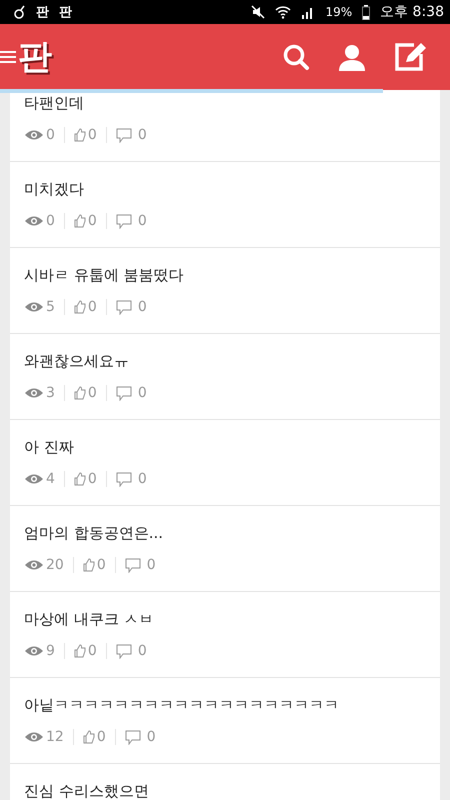 The width and height of the screenshot is (450, 800). What do you see at coordinates (50, 393) in the screenshot?
I see `view-count: 3` at bounding box center [50, 393].